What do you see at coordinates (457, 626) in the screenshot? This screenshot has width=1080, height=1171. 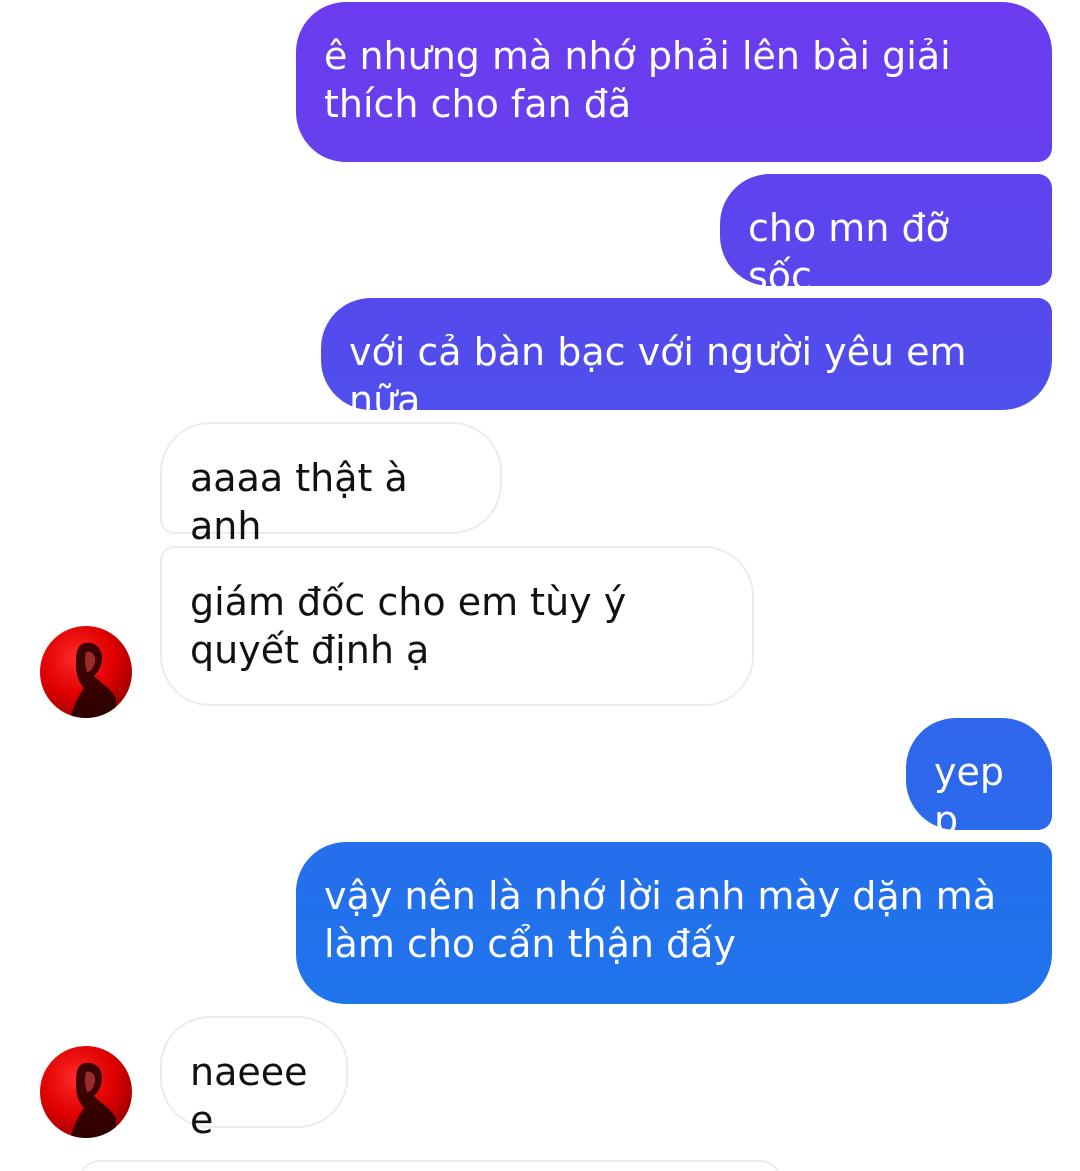 I see `message-bubble-incoming: giám đốc cho em tùy ý quyết định ạ` at bounding box center [457, 626].